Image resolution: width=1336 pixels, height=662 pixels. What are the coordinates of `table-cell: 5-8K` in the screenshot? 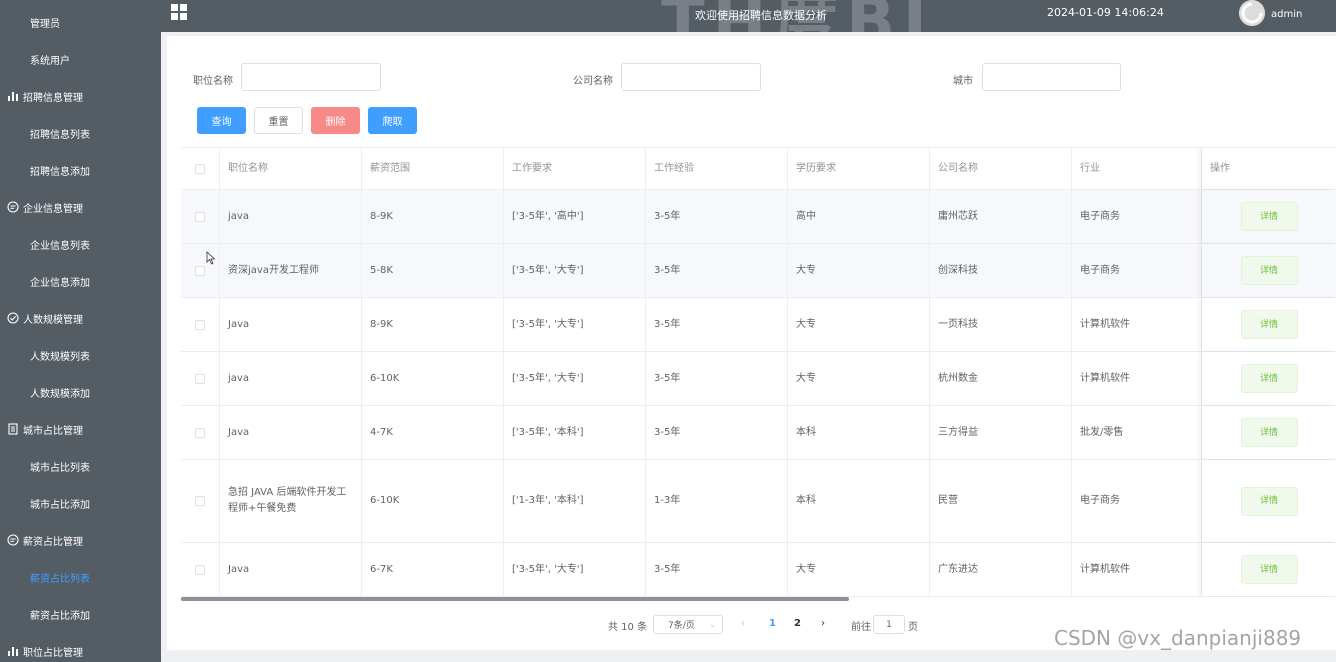 It's located at (433, 270).